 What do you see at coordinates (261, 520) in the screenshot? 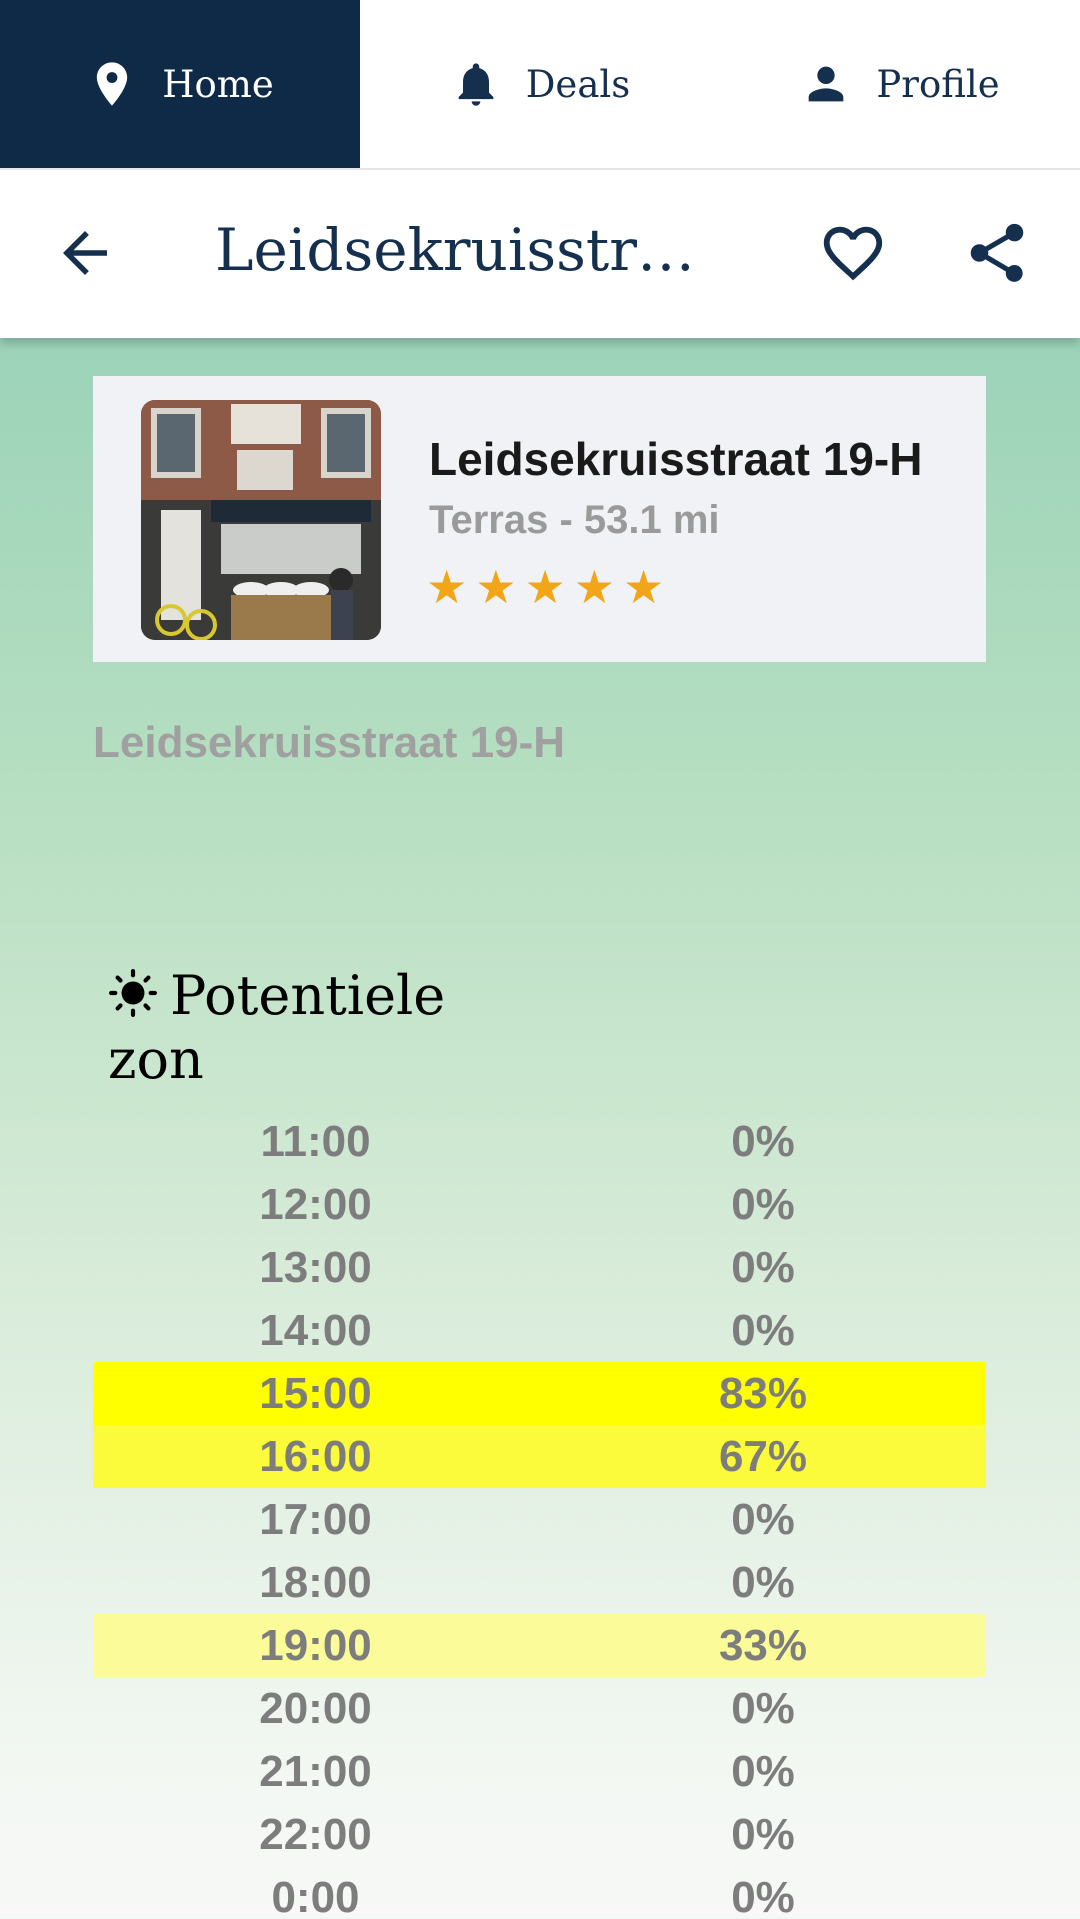
I see `place-photo` at bounding box center [261, 520].